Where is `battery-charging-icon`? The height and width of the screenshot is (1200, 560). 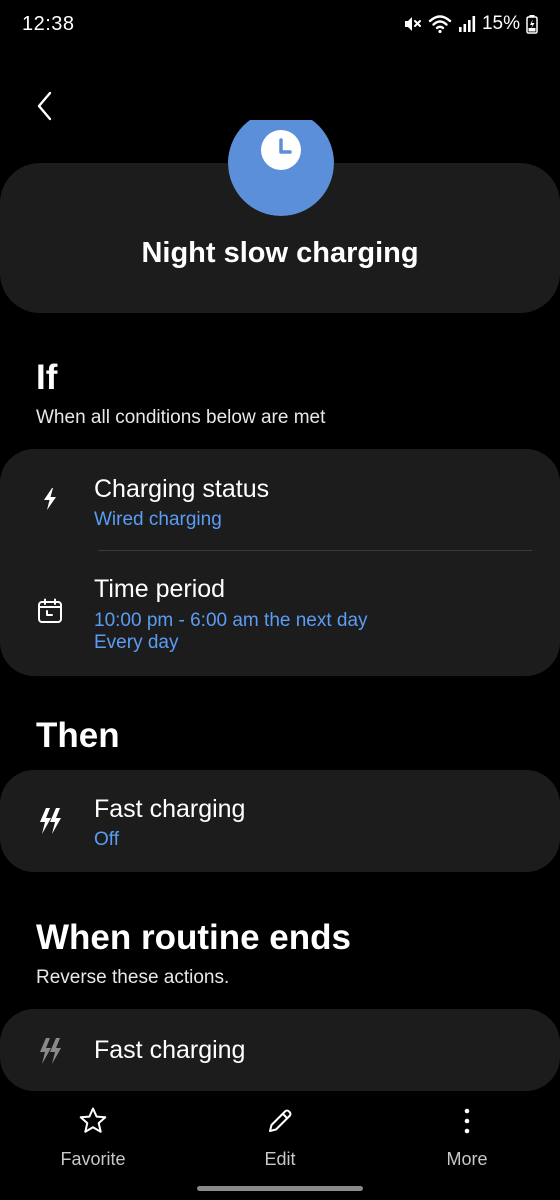 battery-charging-icon is located at coordinates (532, 24).